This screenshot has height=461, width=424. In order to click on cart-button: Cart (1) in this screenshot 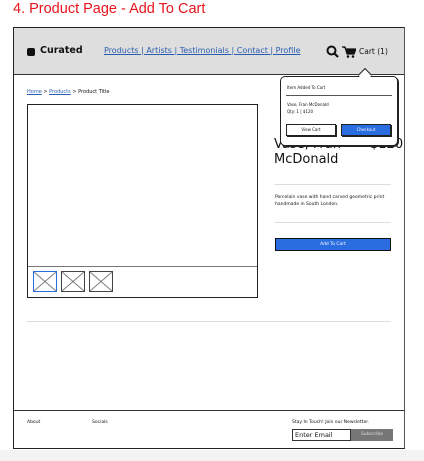, I will do `click(373, 51)`.